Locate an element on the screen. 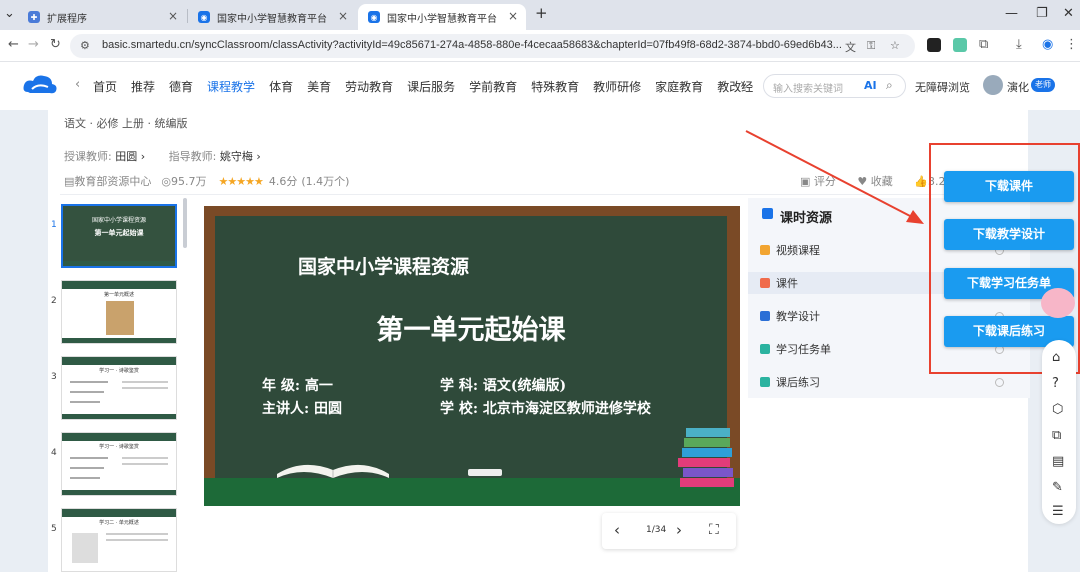 The image size is (1080, 572). download-courseware-button: 下载课件 is located at coordinates (1009, 186).